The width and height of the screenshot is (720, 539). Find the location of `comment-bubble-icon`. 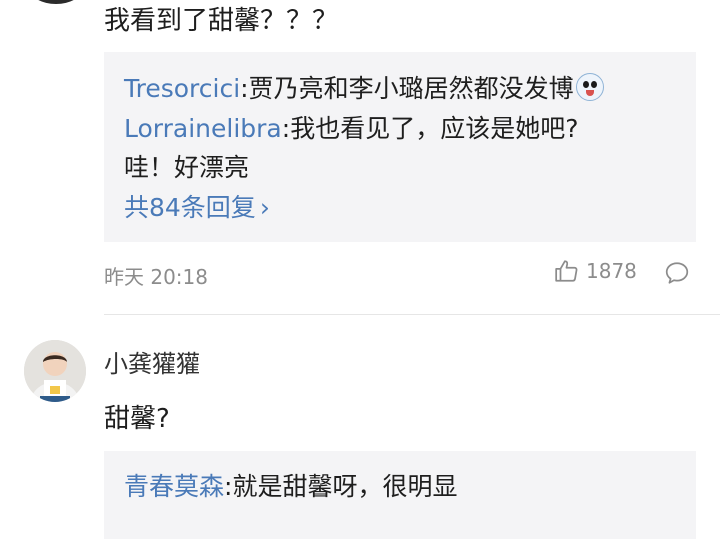

comment-bubble-icon is located at coordinates (677, 273).